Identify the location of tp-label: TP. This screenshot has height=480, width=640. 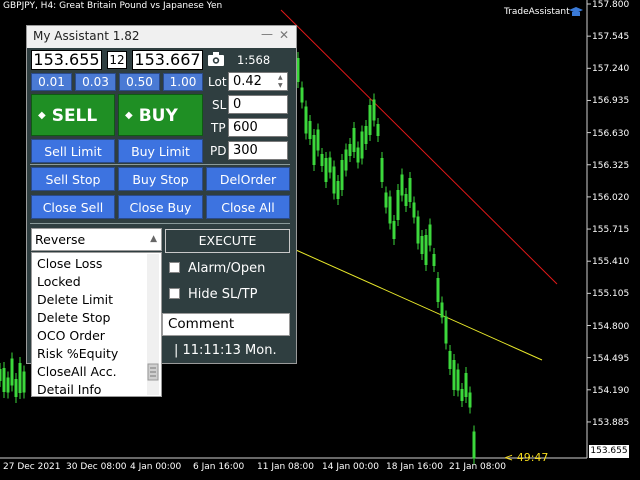
(218, 128).